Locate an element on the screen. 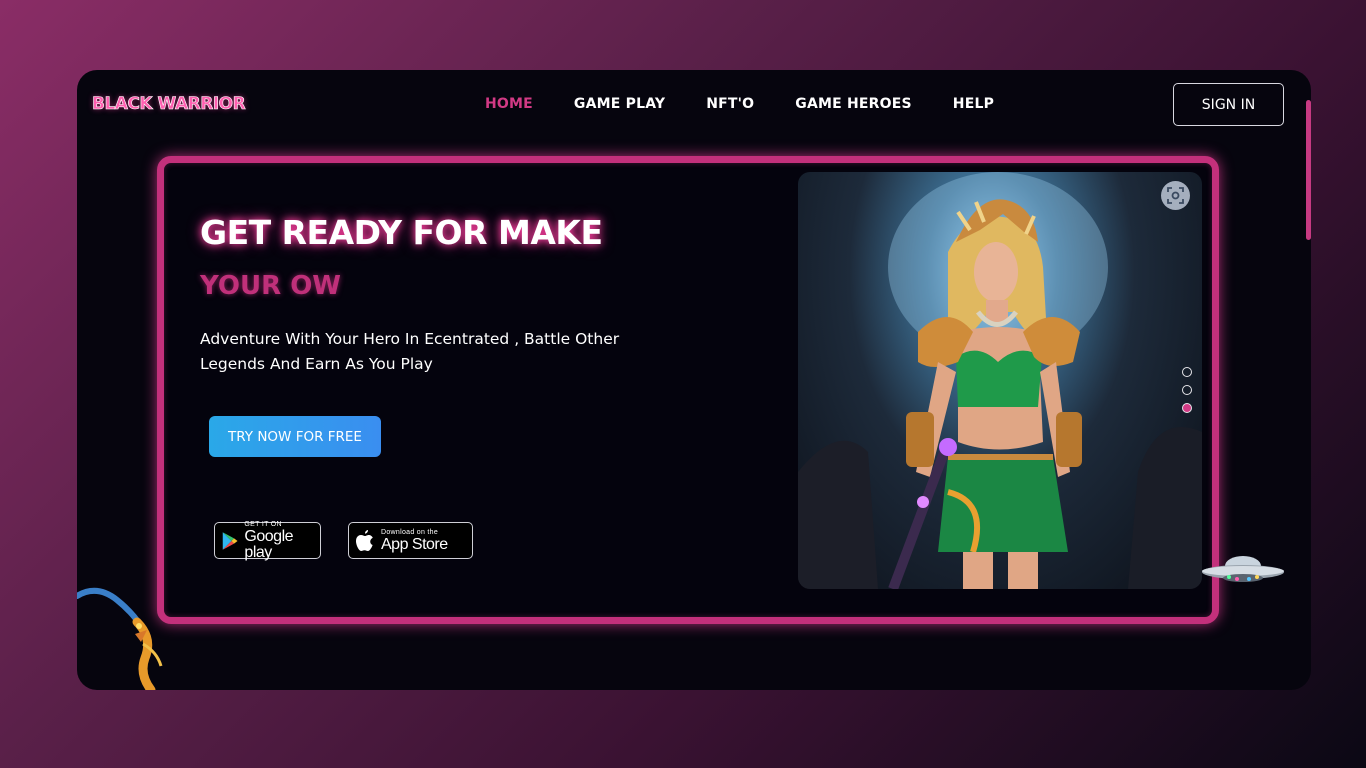  try-now-button: TRY NOW FOR FREE is located at coordinates (295, 436).